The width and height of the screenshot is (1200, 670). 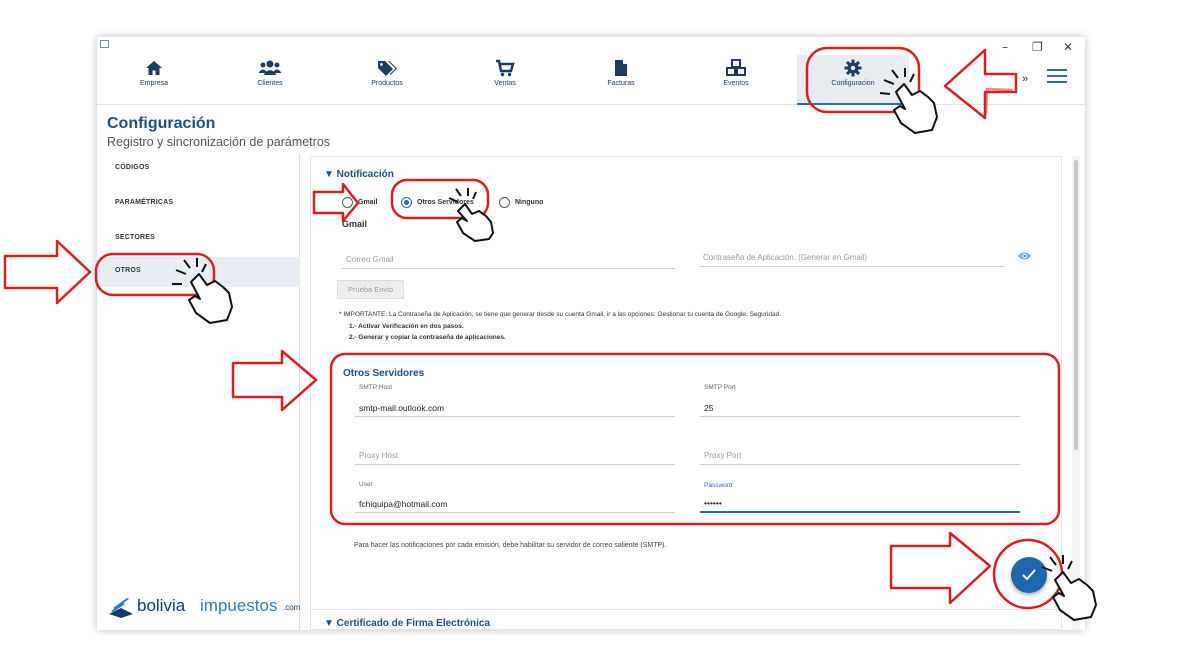 I want to click on sidebar: CÓDIGOS PARAMÉTRICAS SECTORES OTROS, so click(x=198, y=392).